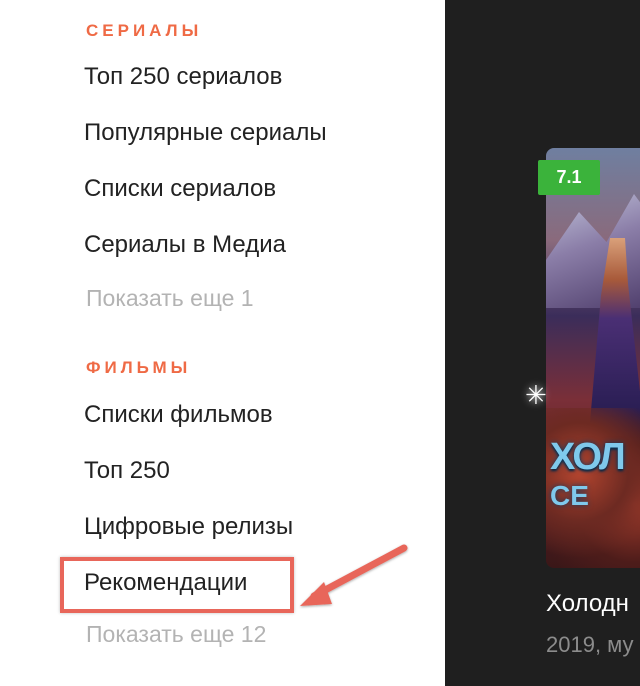  Describe the element at coordinates (188, 527) in the screenshot. I see `menu-item-digital-releases: Цифровые релизы` at that location.